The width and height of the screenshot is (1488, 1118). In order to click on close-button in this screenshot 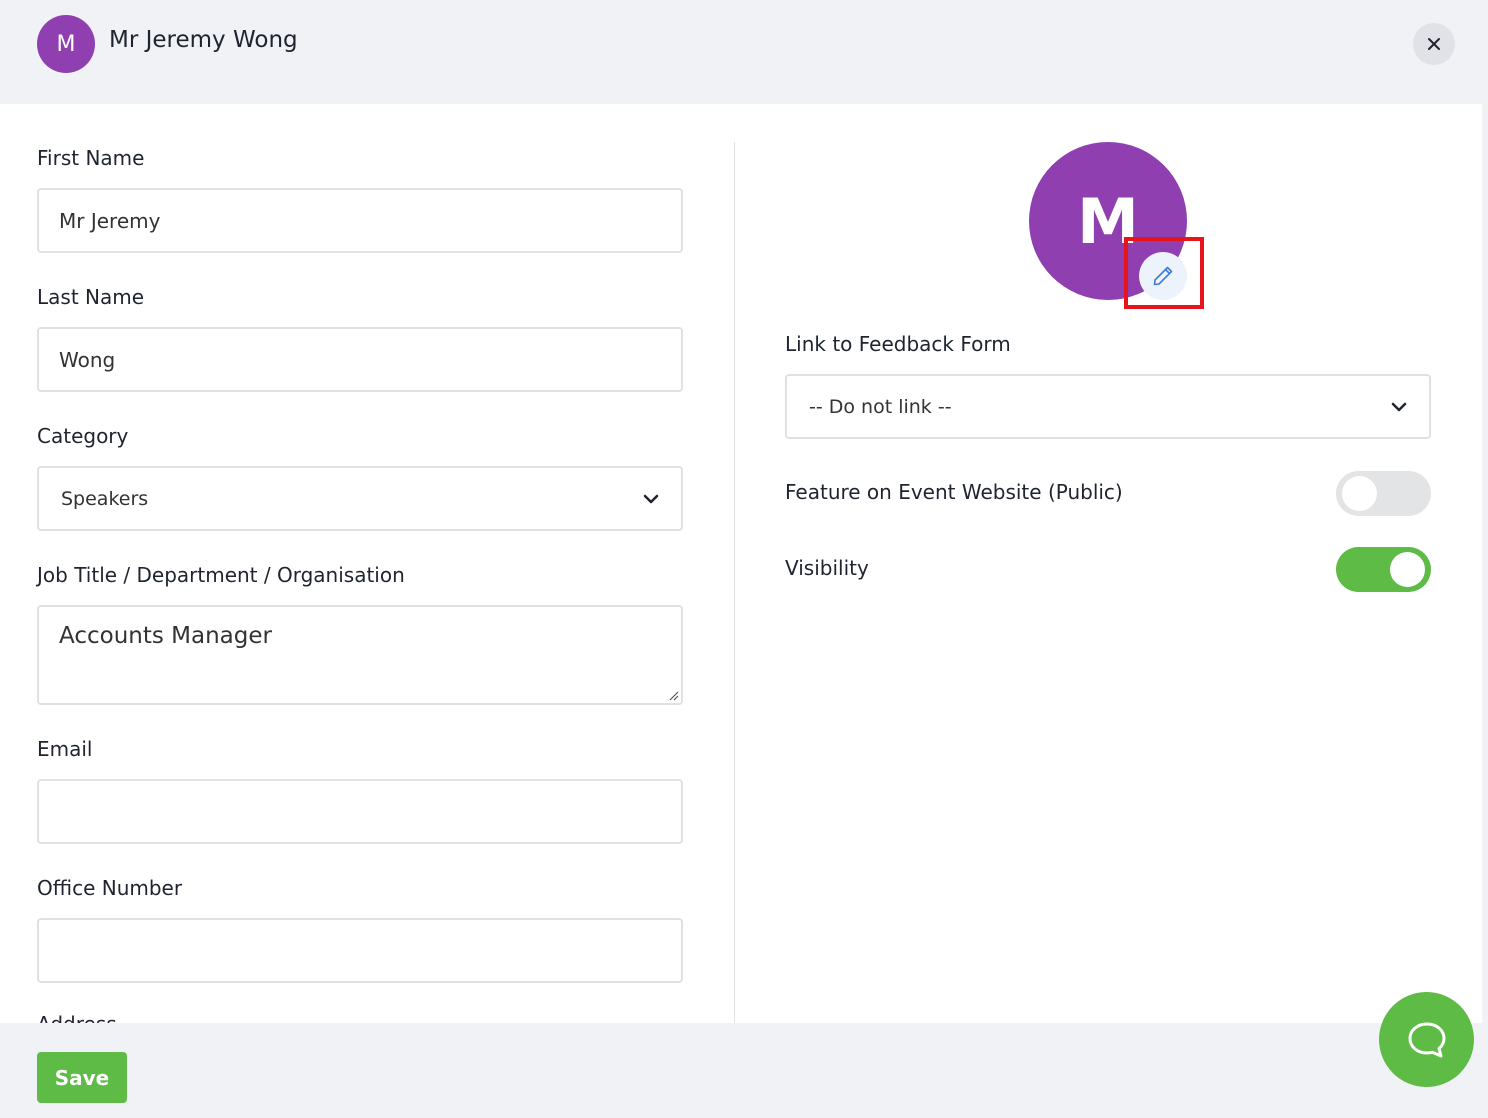, I will do `click(1434, 44)`.